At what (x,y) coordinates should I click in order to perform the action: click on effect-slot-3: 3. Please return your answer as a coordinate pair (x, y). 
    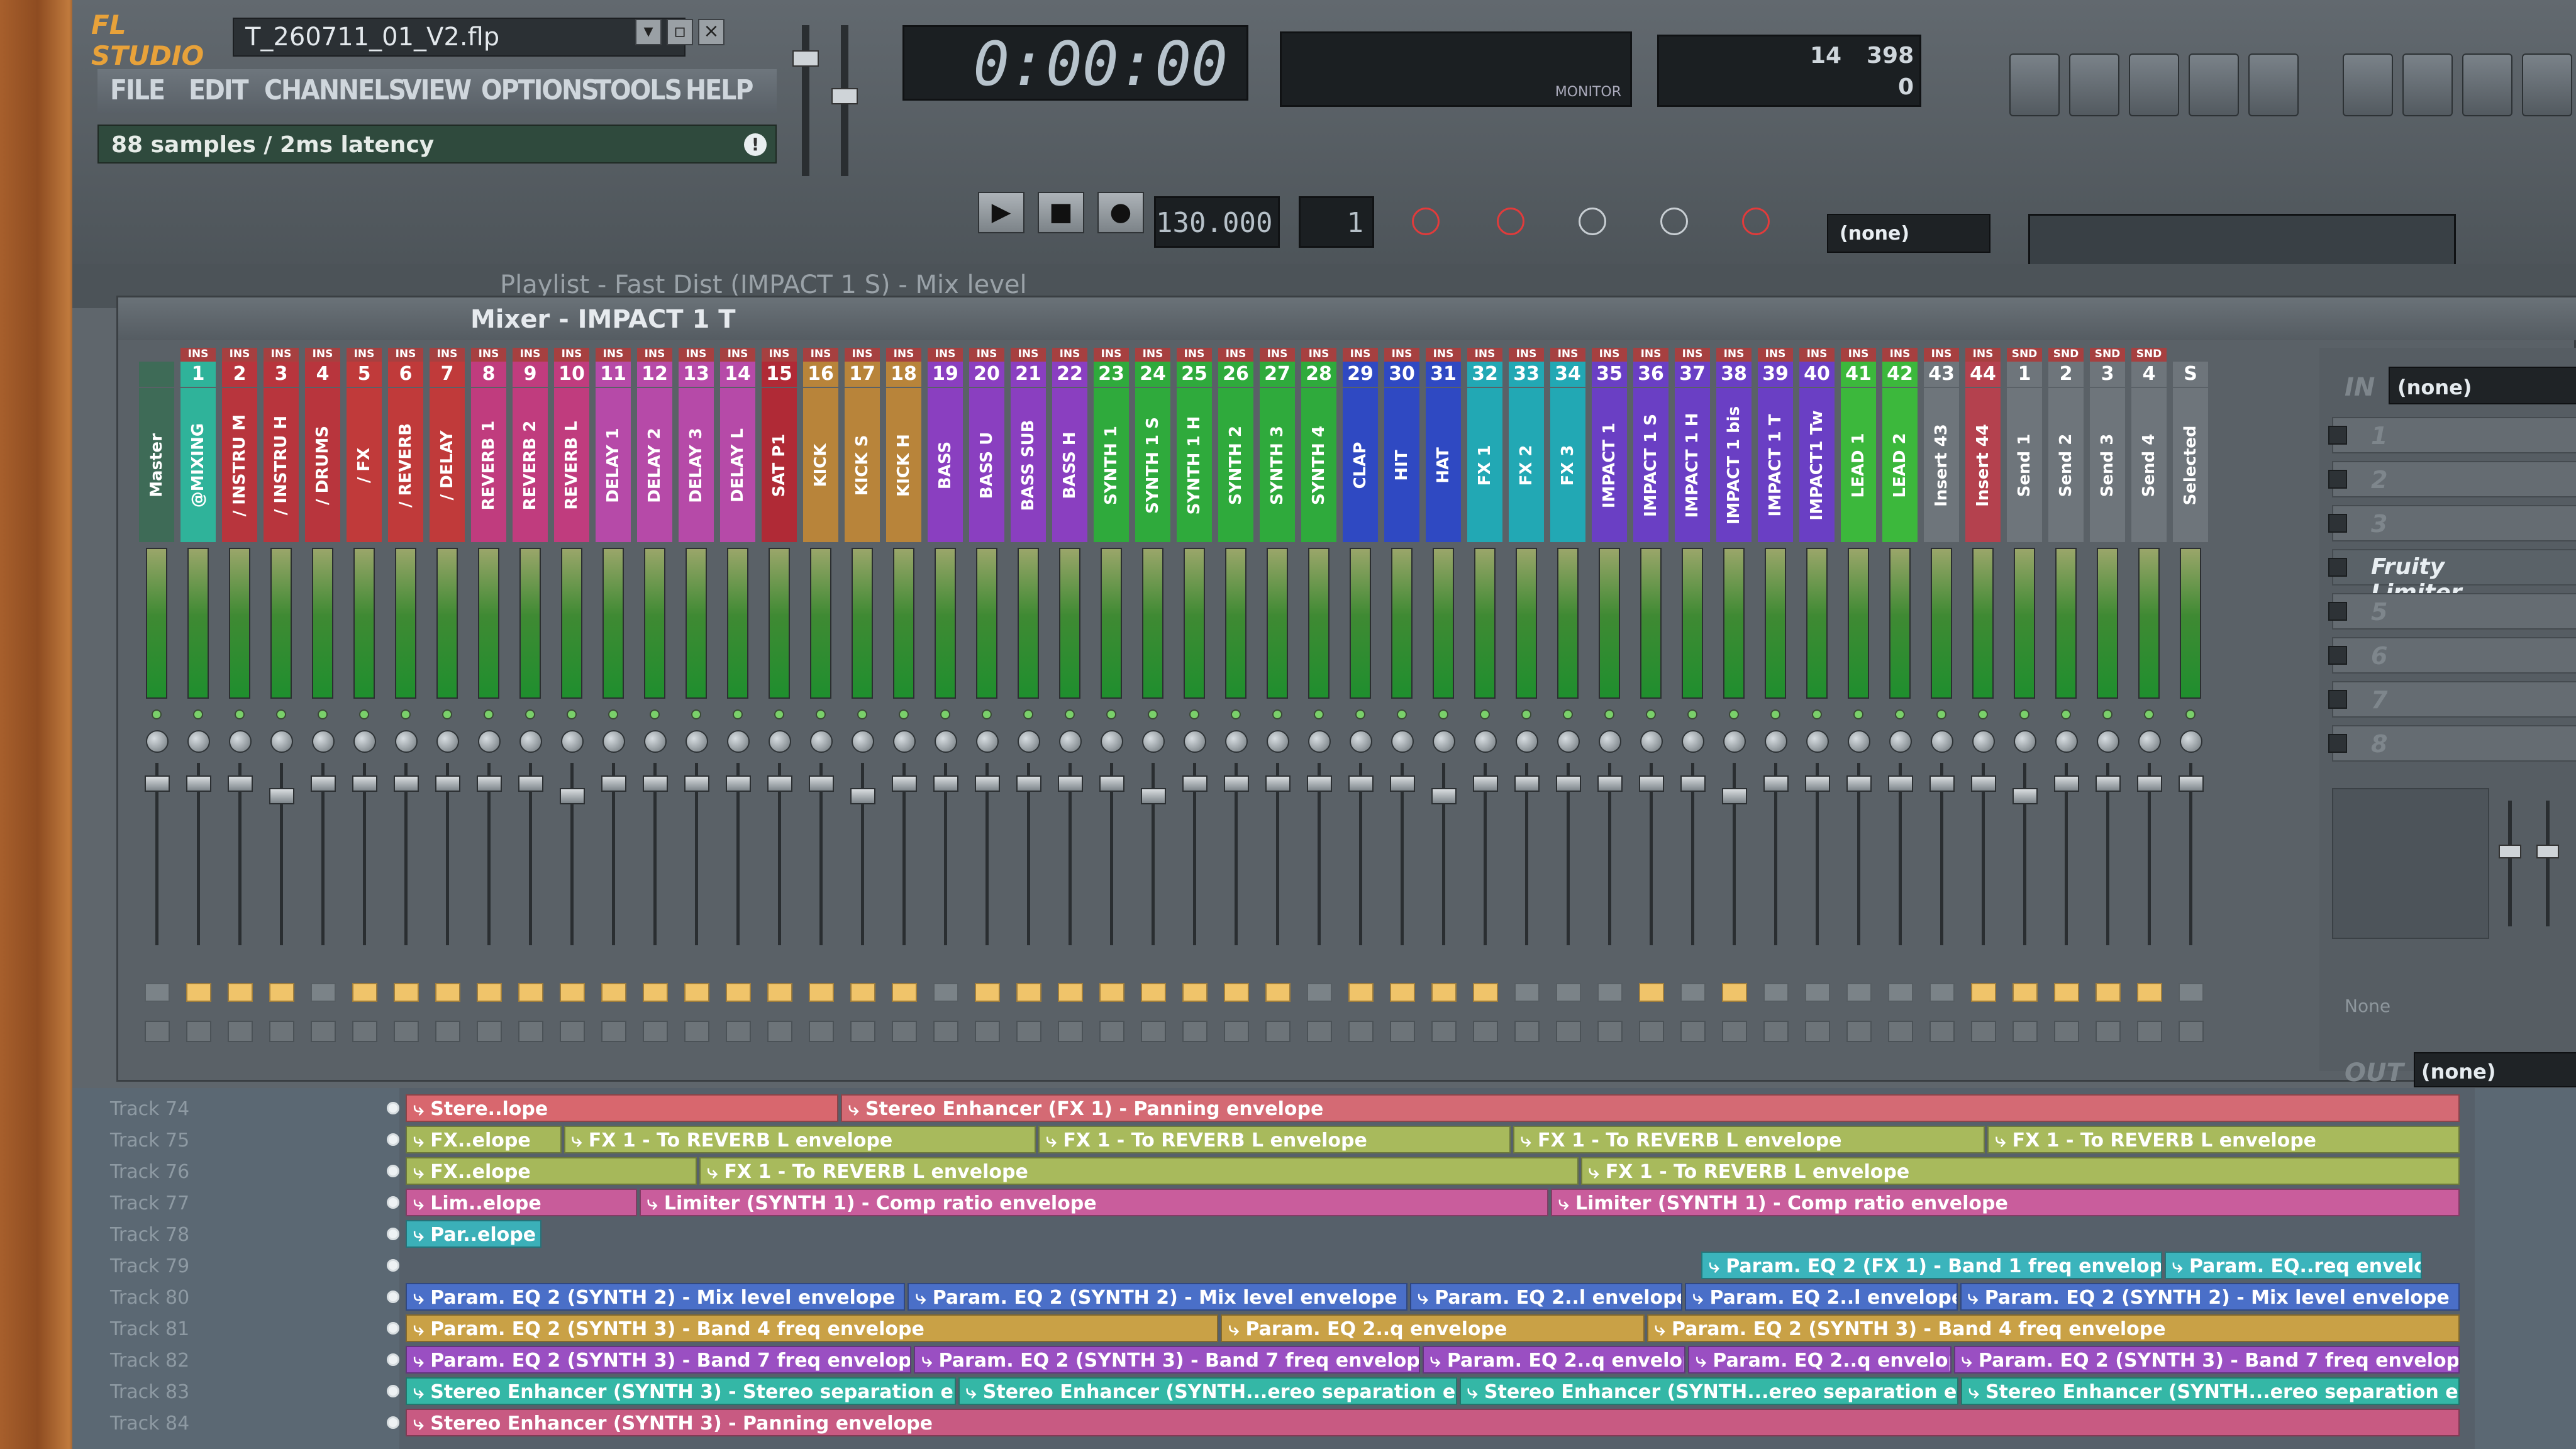
    Looking at the image, I should click on (2452, 523).